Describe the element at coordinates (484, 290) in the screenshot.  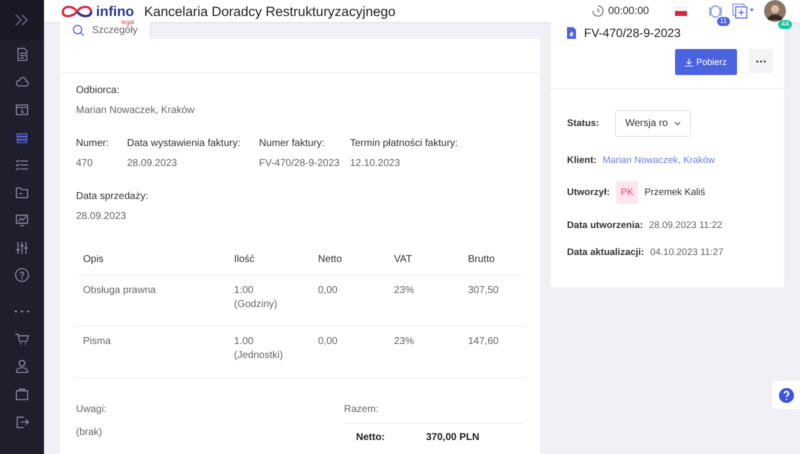
I see `table-cell-text: 307,50` at that location.